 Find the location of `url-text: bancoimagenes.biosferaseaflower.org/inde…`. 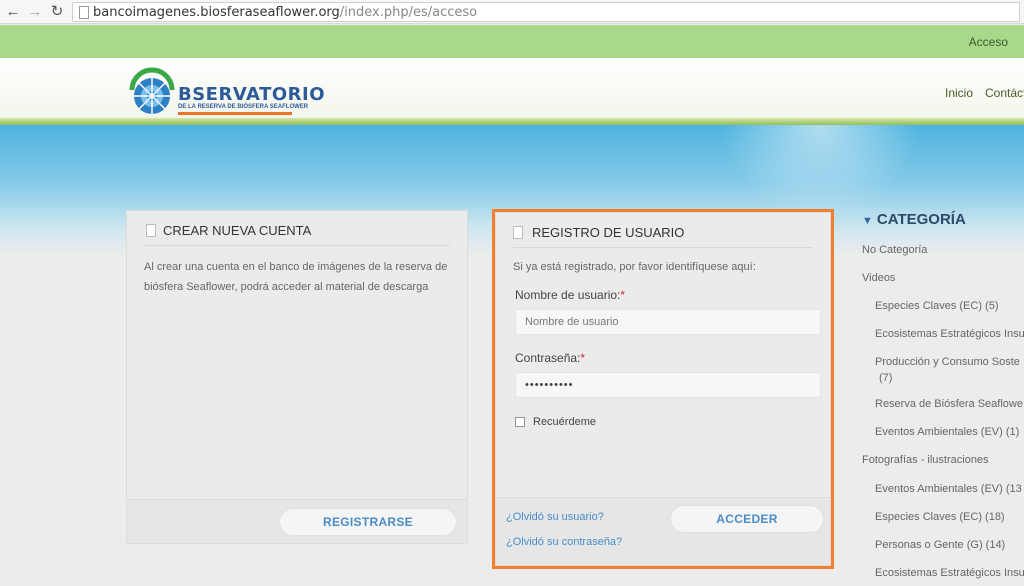

url-text: bancoimagenes.biosferaseaflower.org/inde… is located at coordinates (285, 12).